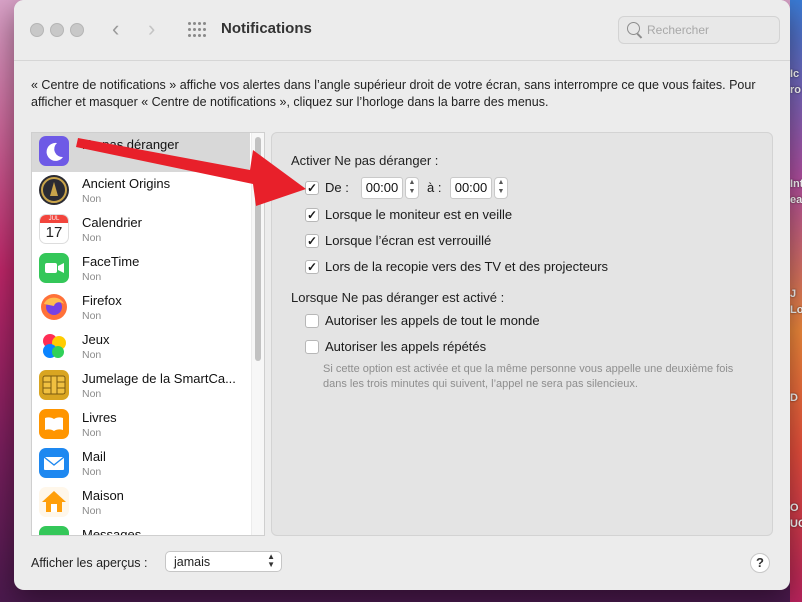  Describe the element at coordinates (408, 240) in the screenshot. I see `option-label: Lorsque l’écran est verrouillé` at that location.